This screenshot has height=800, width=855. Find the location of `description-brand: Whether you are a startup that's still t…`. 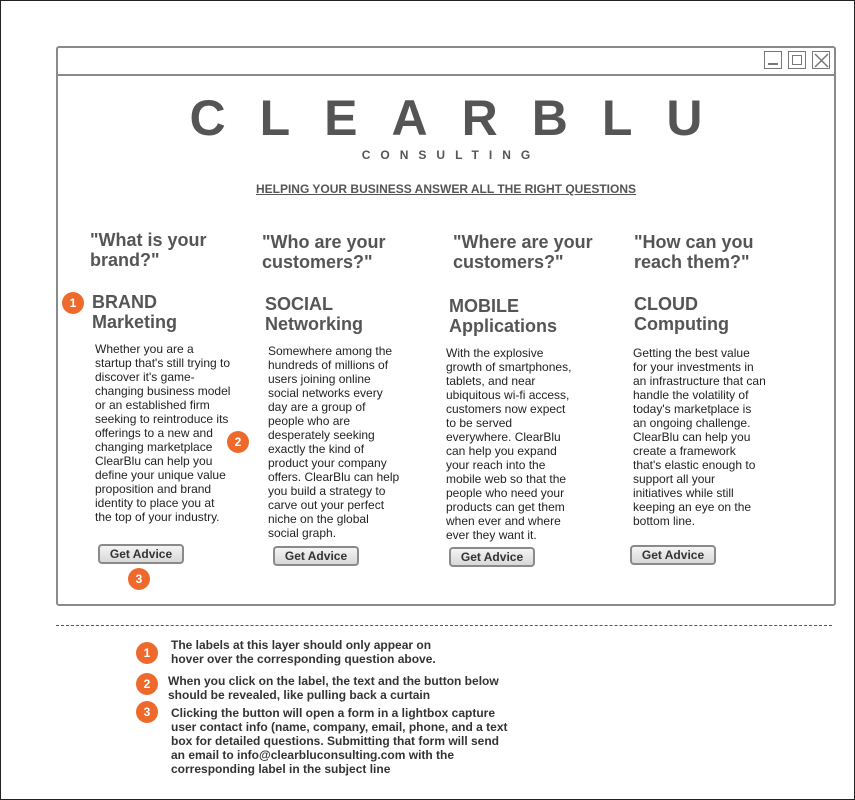

description-brand: Whether you are a startup that's still t… is located at coordinates (163, 433).